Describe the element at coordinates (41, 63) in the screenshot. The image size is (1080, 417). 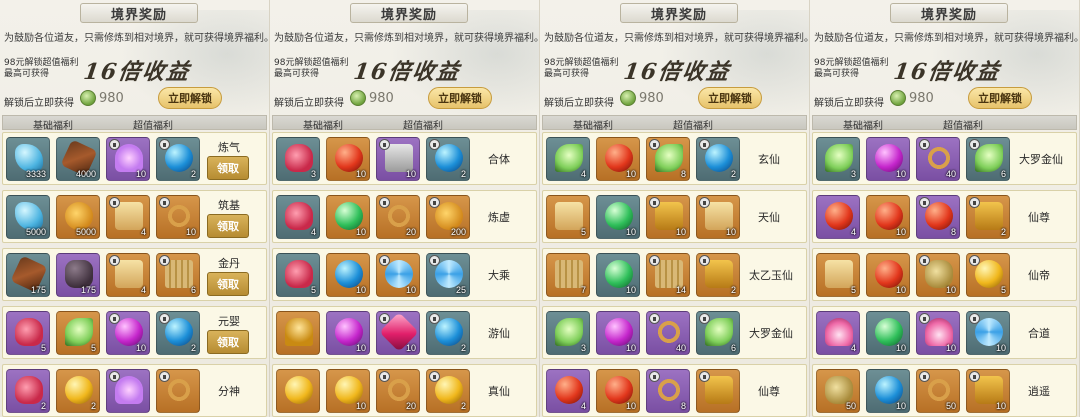
I see `offer-line-1: 98元解锁超值福利` at that location.